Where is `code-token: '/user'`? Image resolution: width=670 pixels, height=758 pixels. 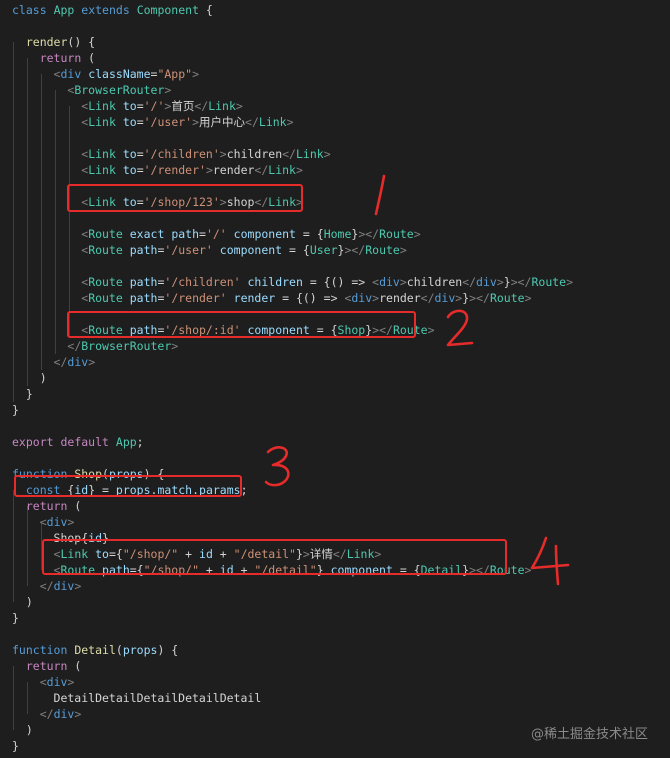
code-token: '/user' is located at coordinates (188, 250).